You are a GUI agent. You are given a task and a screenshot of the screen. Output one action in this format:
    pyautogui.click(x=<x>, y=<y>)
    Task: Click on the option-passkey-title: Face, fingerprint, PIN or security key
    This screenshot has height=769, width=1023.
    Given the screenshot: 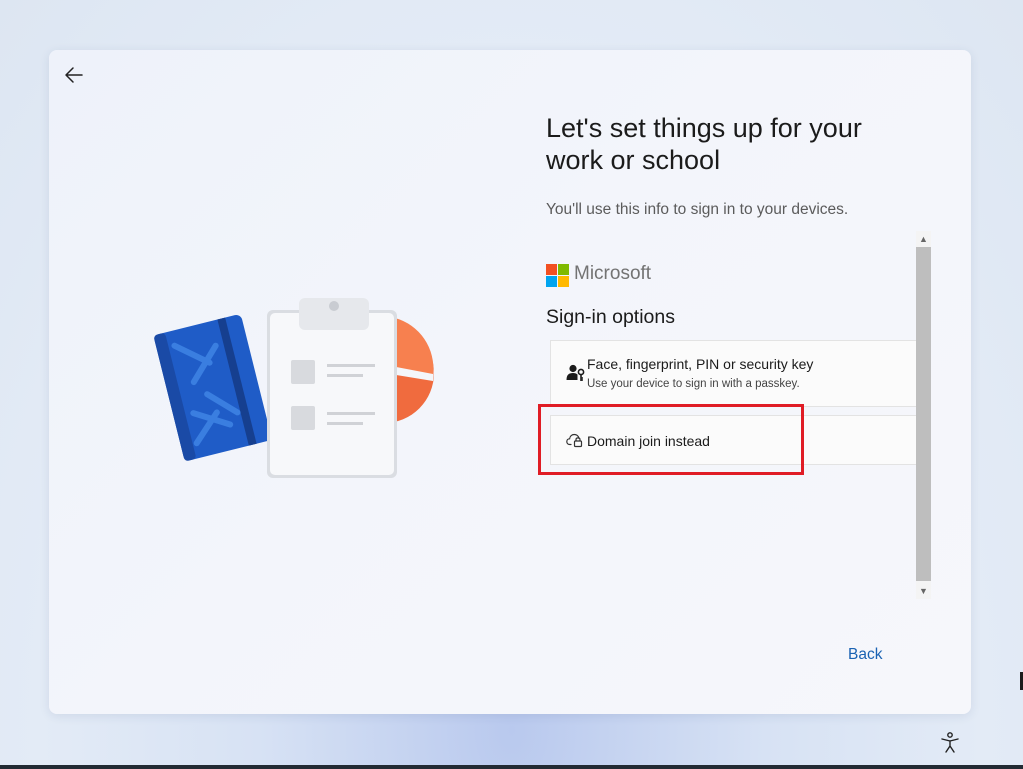 What is the action you would take?
    pyautogui.click(x=700, y=364)
    